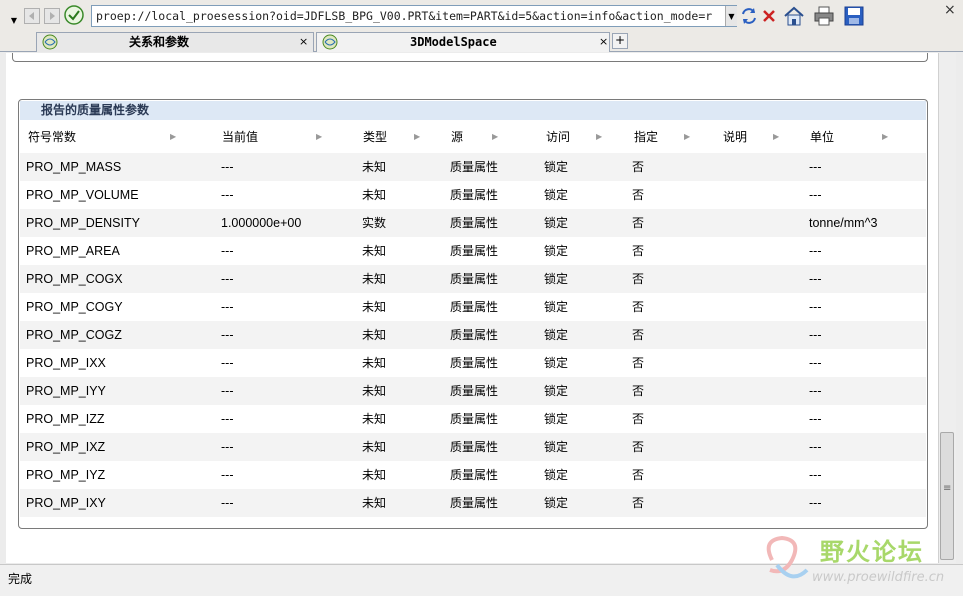 The image size is (963, 596). Describe the element at coordinates (14, 20) in the screenshot. I see `history-dropdown-icon: ▼` at that location.